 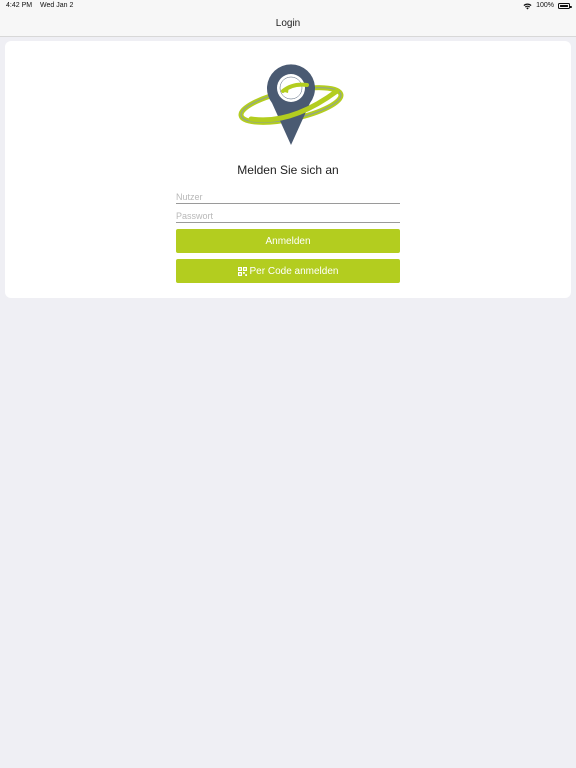 I want to click on status-date: Wed Jan 2, so click(x=57, y=5).